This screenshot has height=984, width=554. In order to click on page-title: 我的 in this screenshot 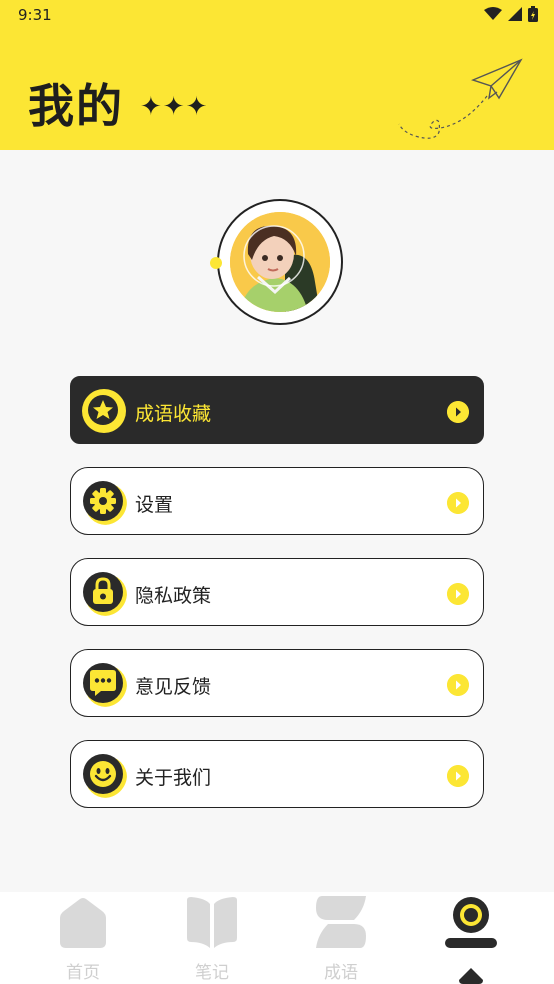, I will do `click(76, 106)`.